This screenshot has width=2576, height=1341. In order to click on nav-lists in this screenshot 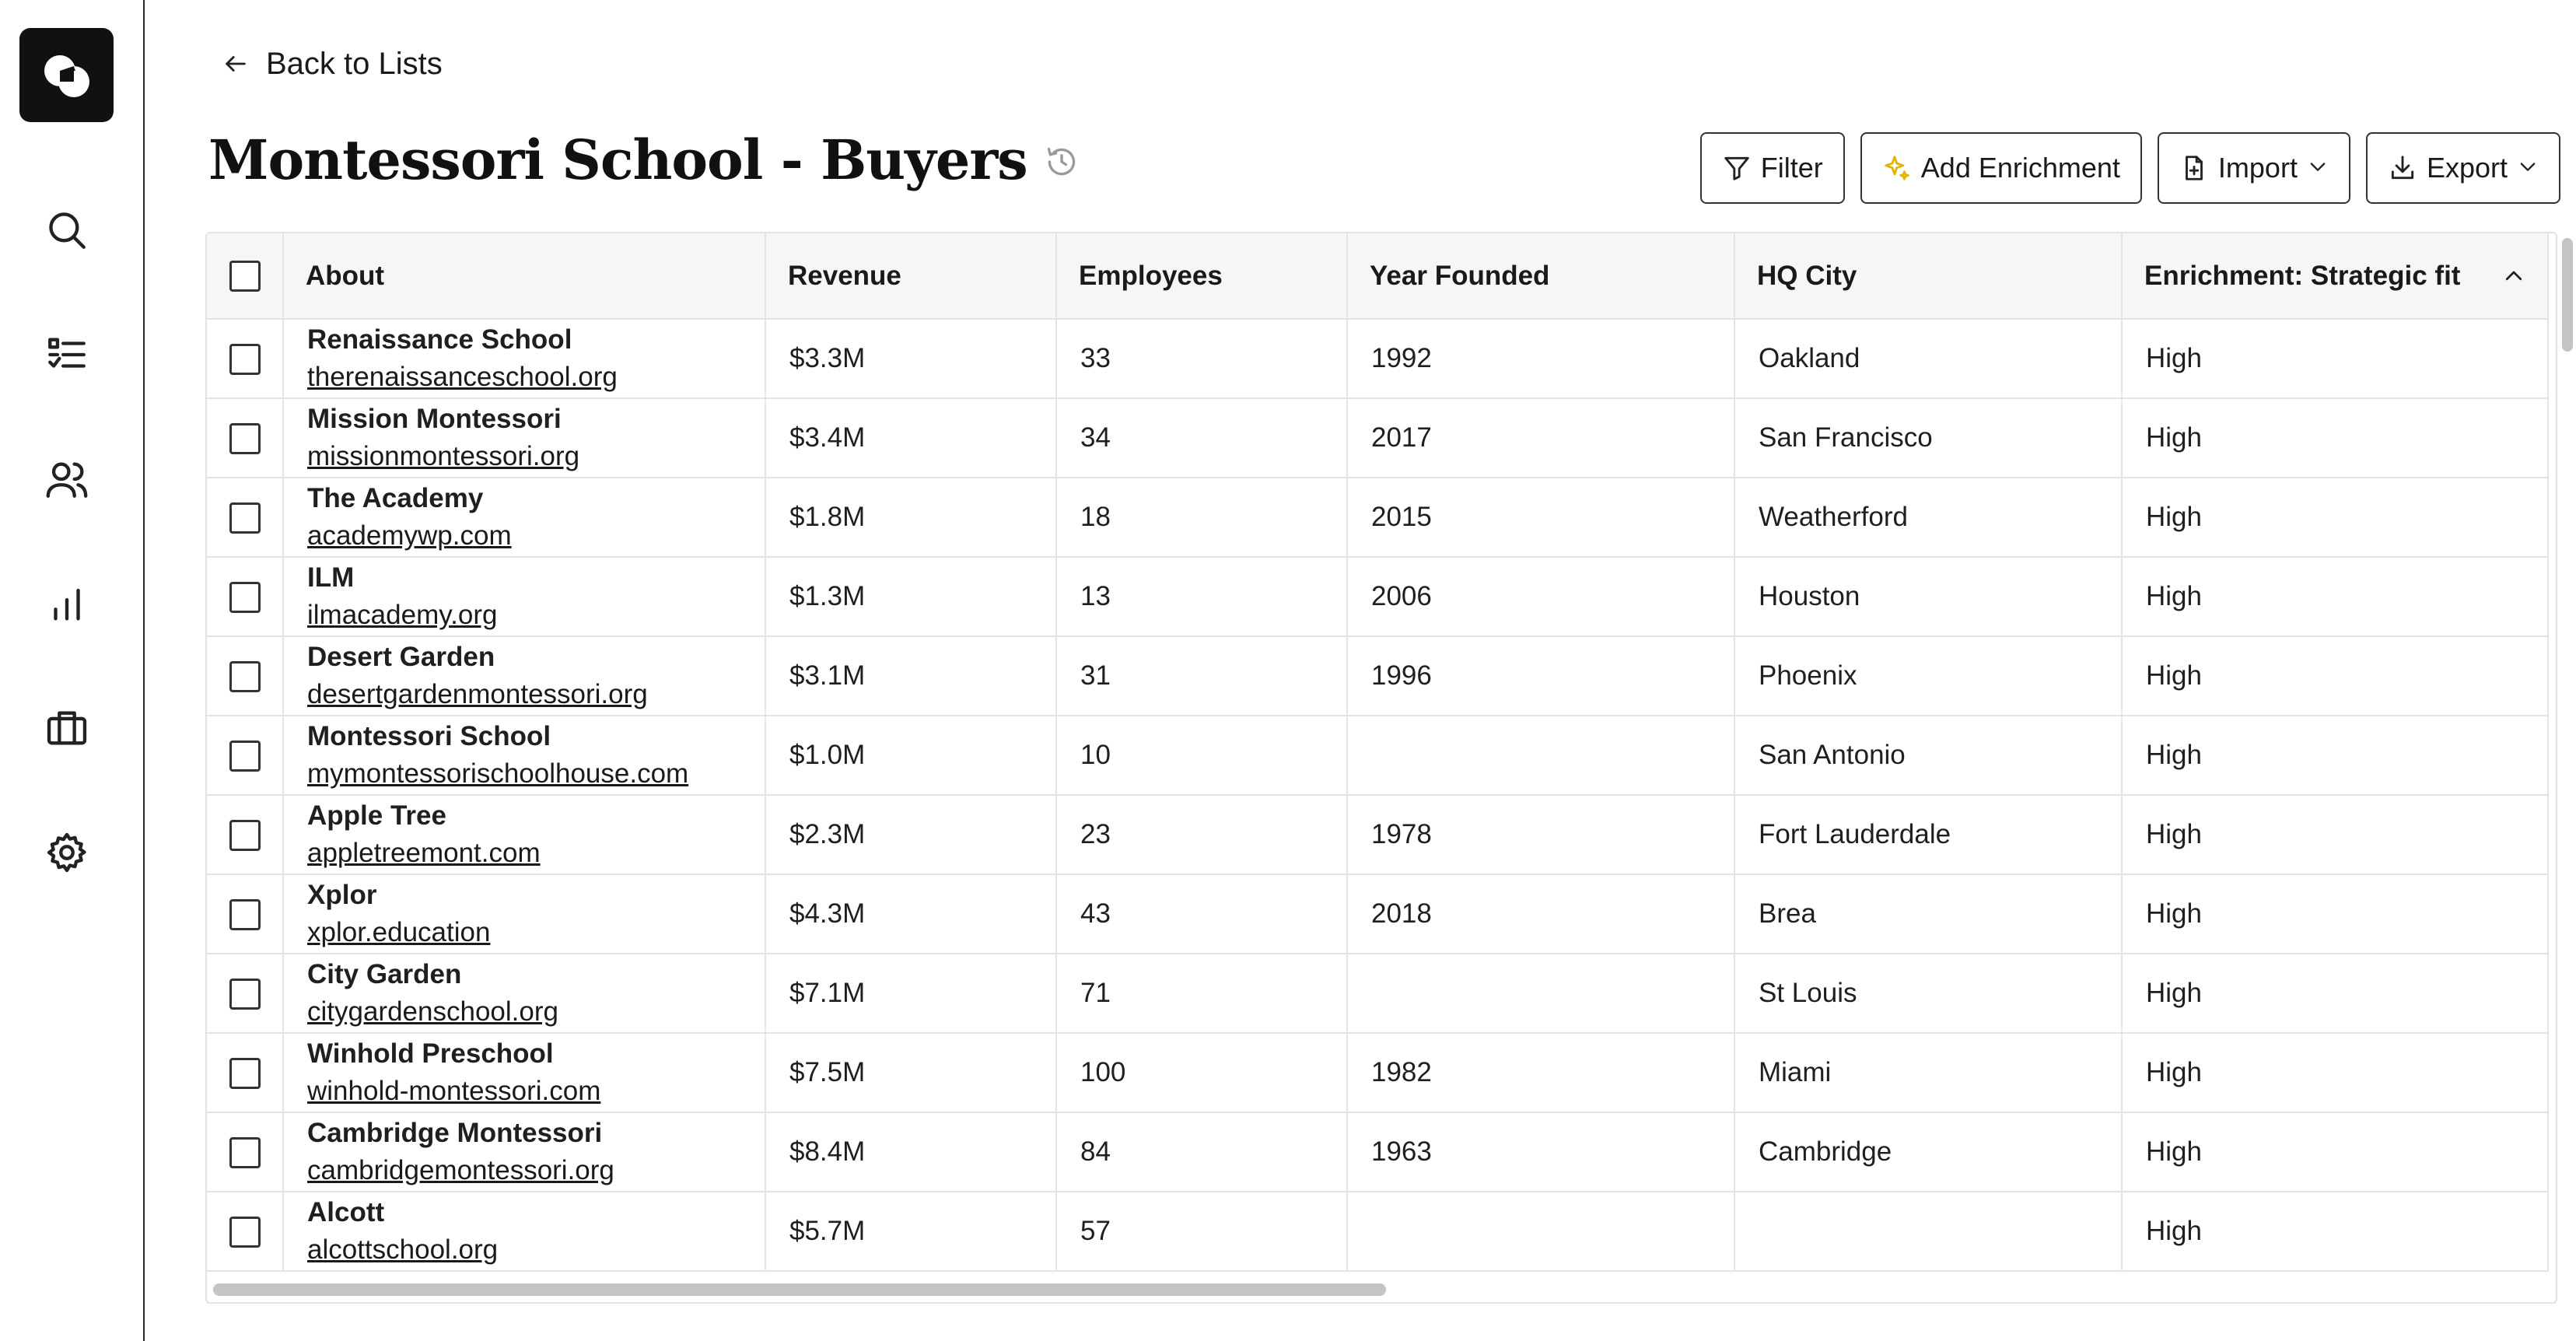, I will do `click(67, 355)`.